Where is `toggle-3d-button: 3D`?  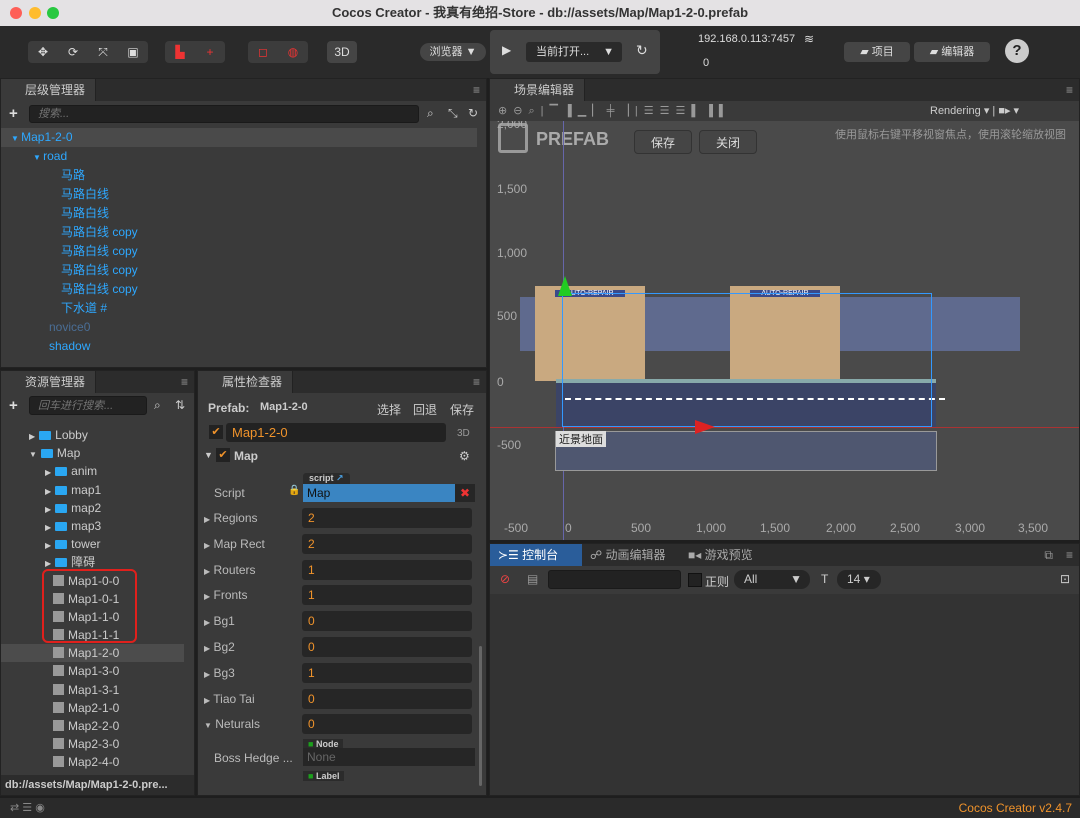
toggle-3d-button: 3D is located at coordinates (342, 52).